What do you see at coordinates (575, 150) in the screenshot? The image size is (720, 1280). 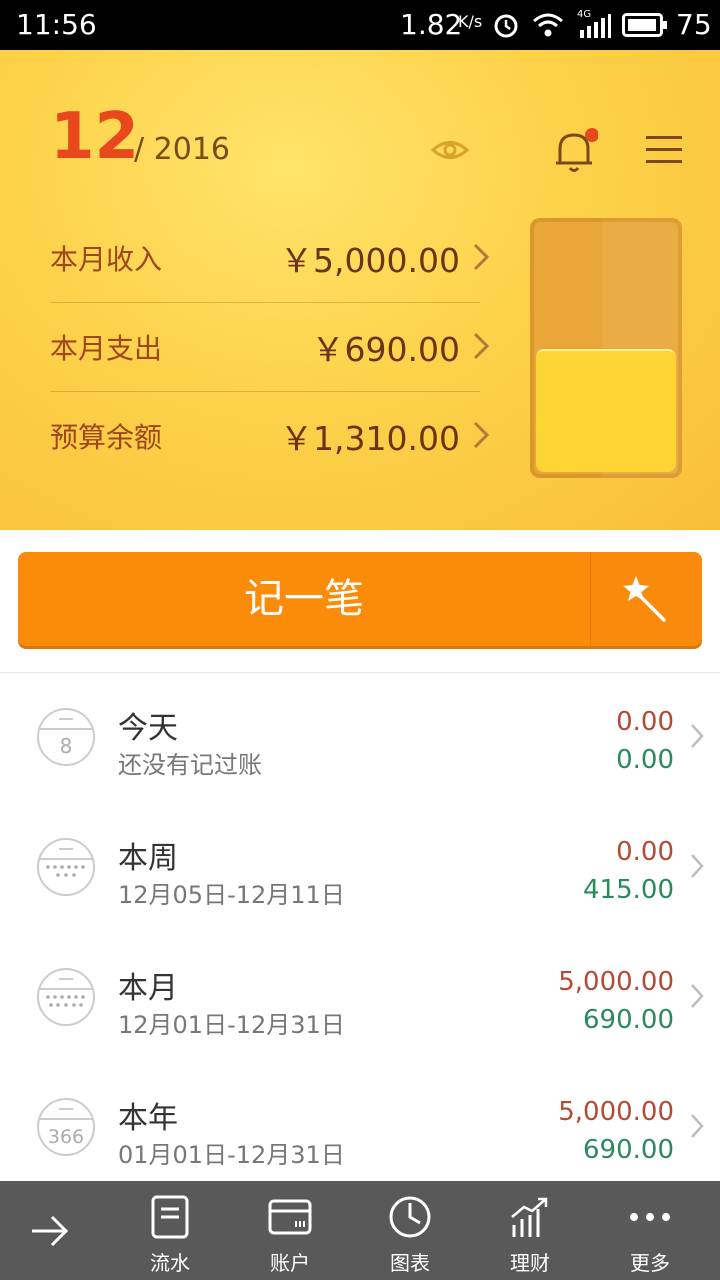 I see `bell-icon` at bounding box center [575, 150].